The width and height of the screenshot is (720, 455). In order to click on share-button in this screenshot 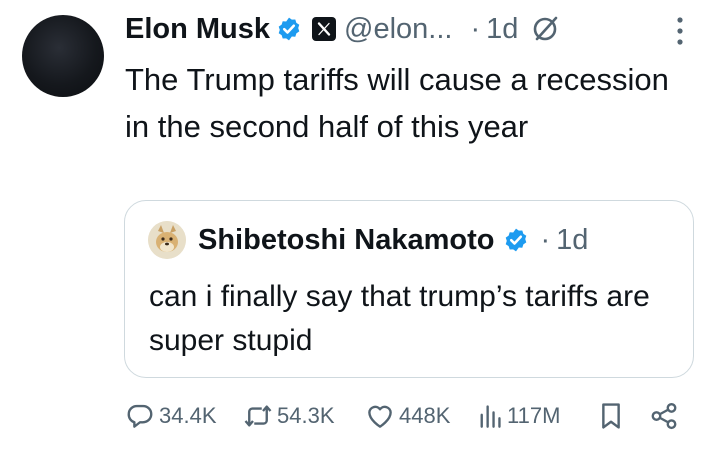, I will do `click(664, 416)`.